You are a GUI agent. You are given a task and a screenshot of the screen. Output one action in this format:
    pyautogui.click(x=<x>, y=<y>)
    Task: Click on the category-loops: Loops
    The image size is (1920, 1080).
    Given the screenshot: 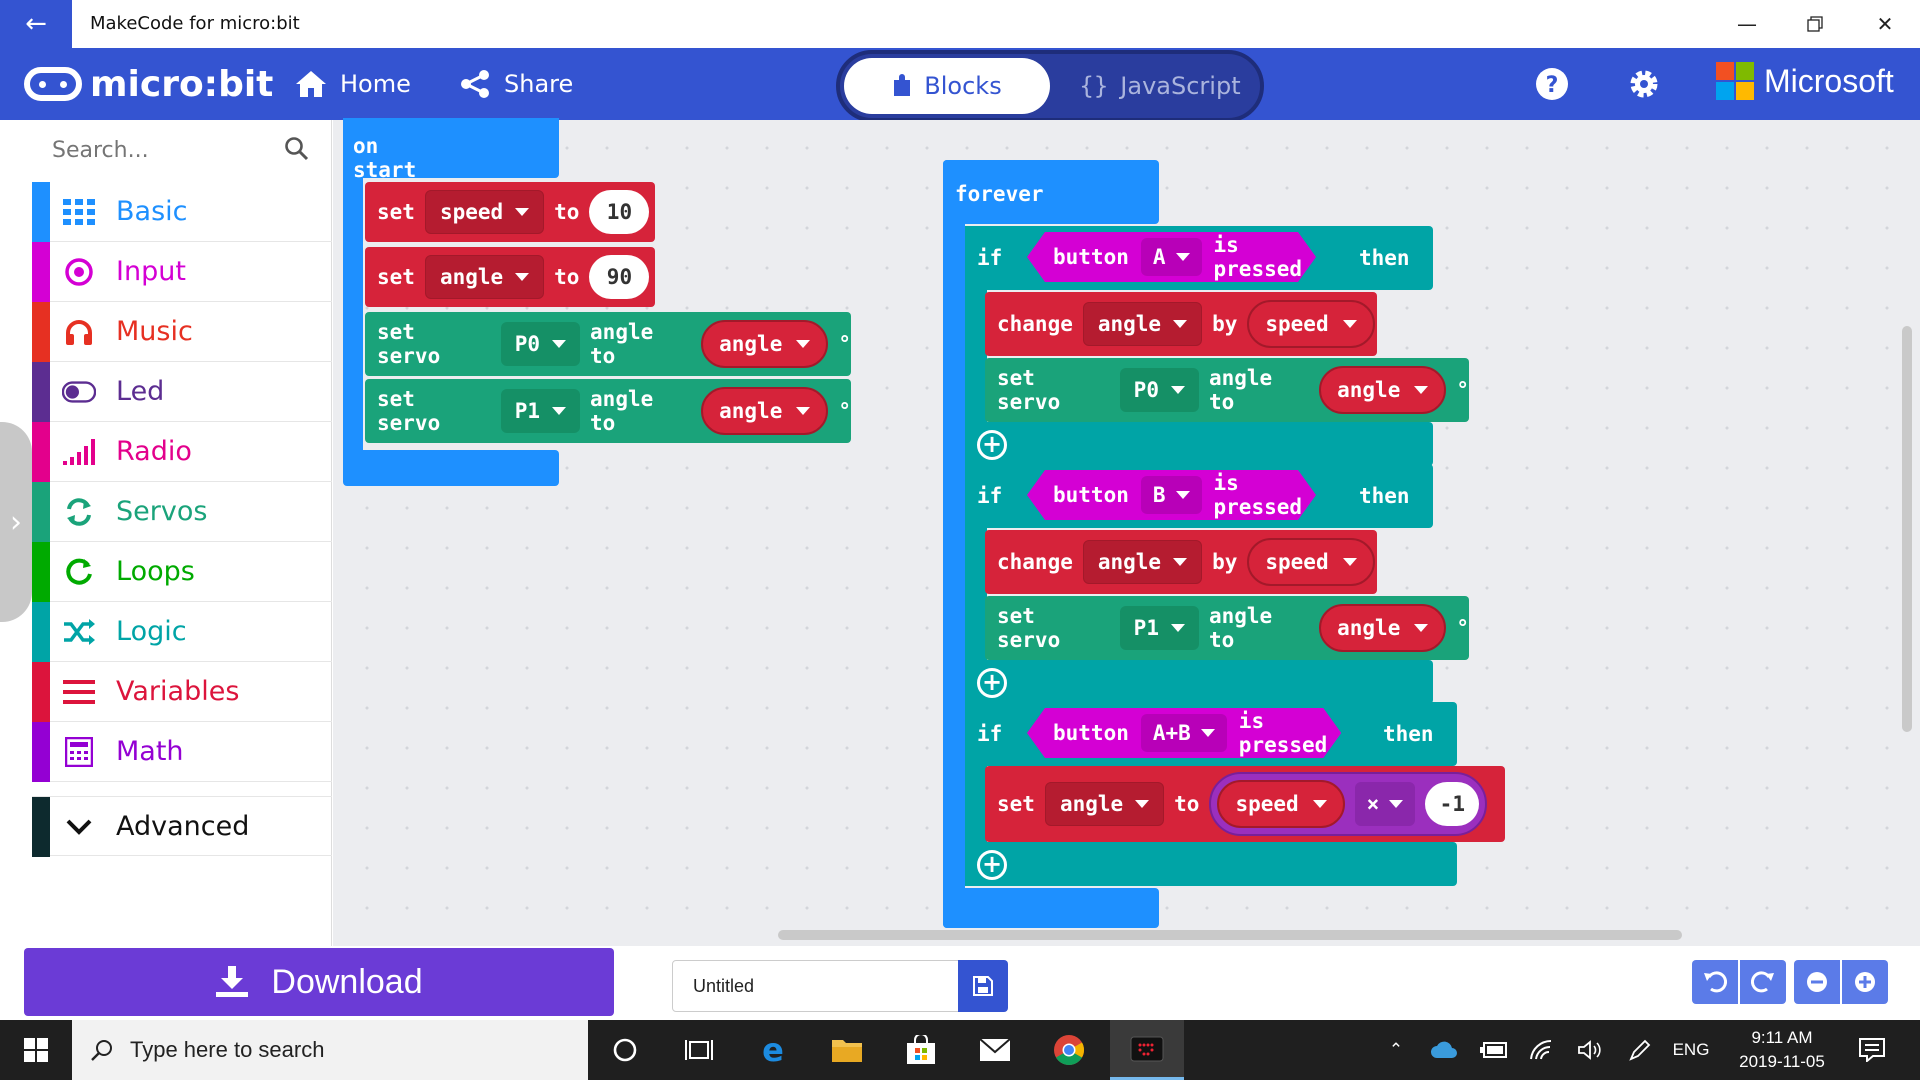 What is the action you would take?
    pyautogui.click(x=182, y=572)
    